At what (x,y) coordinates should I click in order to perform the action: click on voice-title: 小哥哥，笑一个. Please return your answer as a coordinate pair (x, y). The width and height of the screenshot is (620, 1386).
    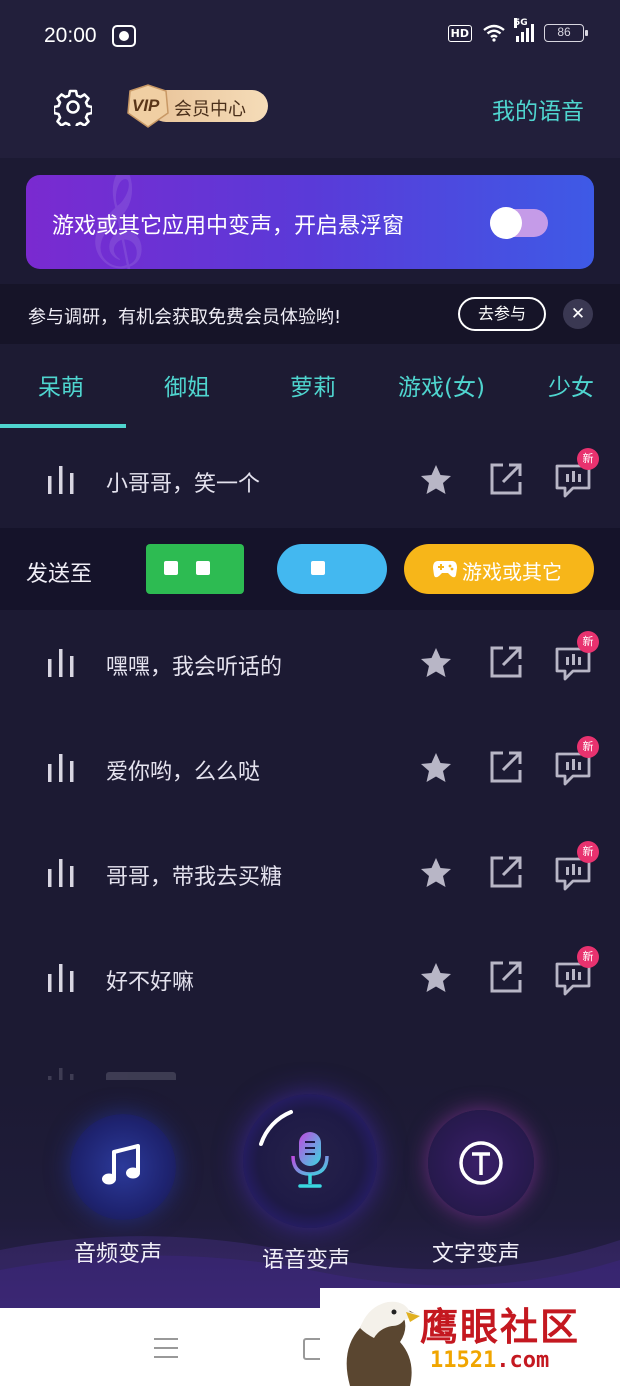
    Looking at the image, I should click on (183, 484).